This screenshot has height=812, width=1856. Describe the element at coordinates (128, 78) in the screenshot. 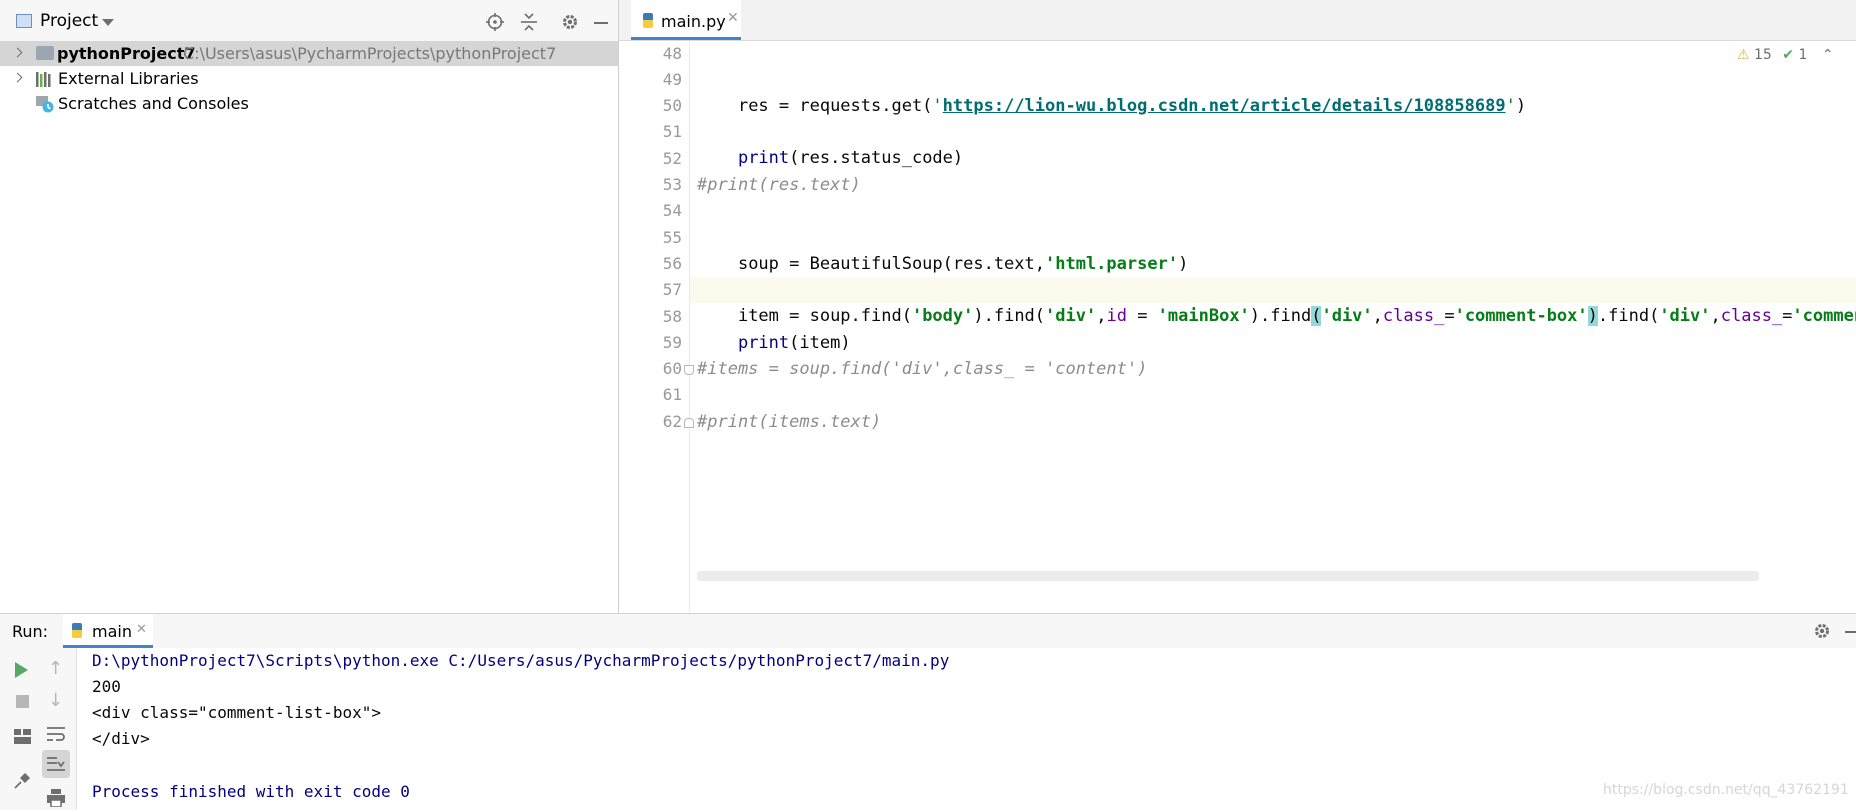

I see `tree-label: External Libraries` at that location.